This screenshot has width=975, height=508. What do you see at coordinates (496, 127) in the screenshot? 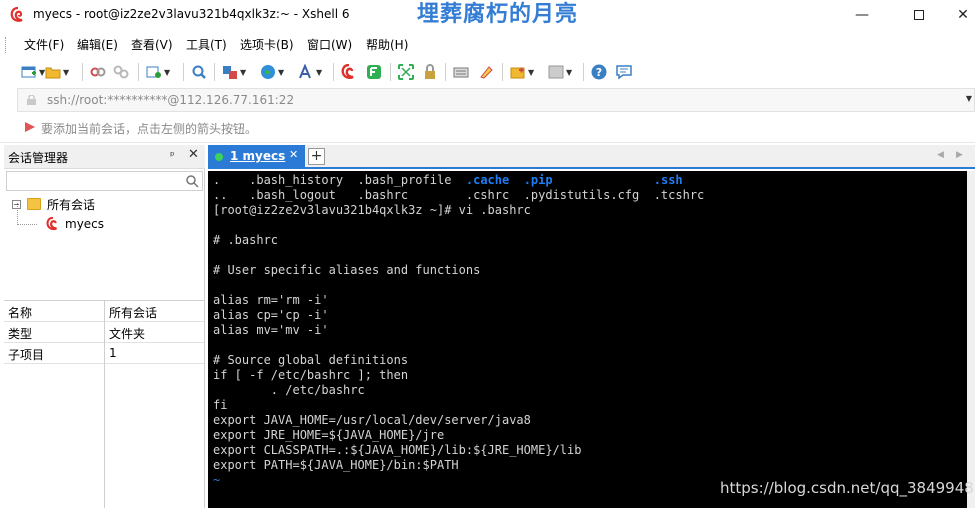
I see `hint-bar: 要添加当前会话，点击左侧的箭头按钮。` at bounding box center [496, 127].